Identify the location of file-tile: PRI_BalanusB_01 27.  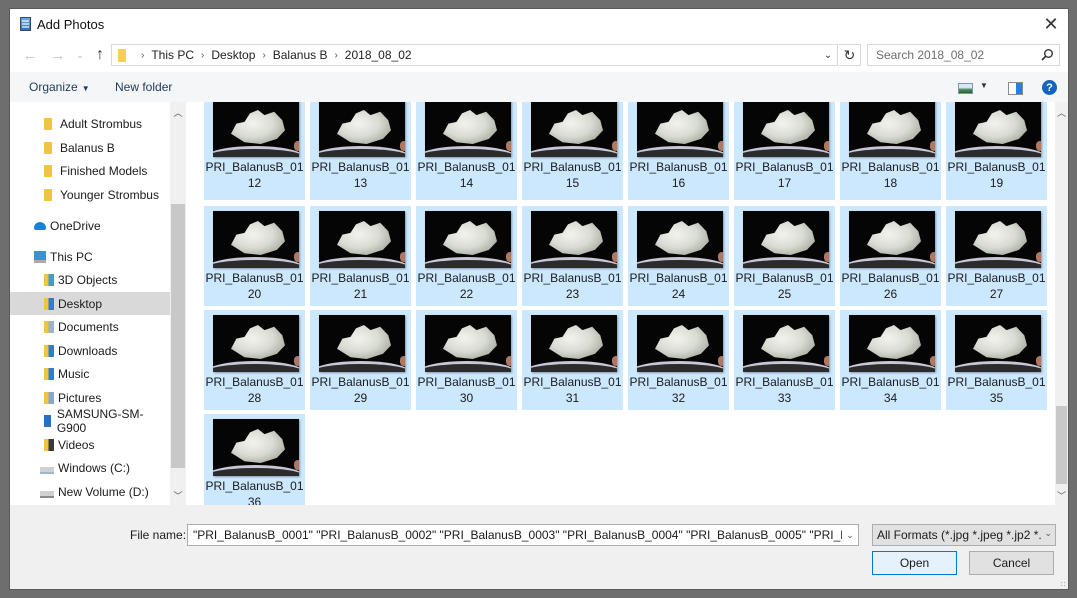
(996, 256).